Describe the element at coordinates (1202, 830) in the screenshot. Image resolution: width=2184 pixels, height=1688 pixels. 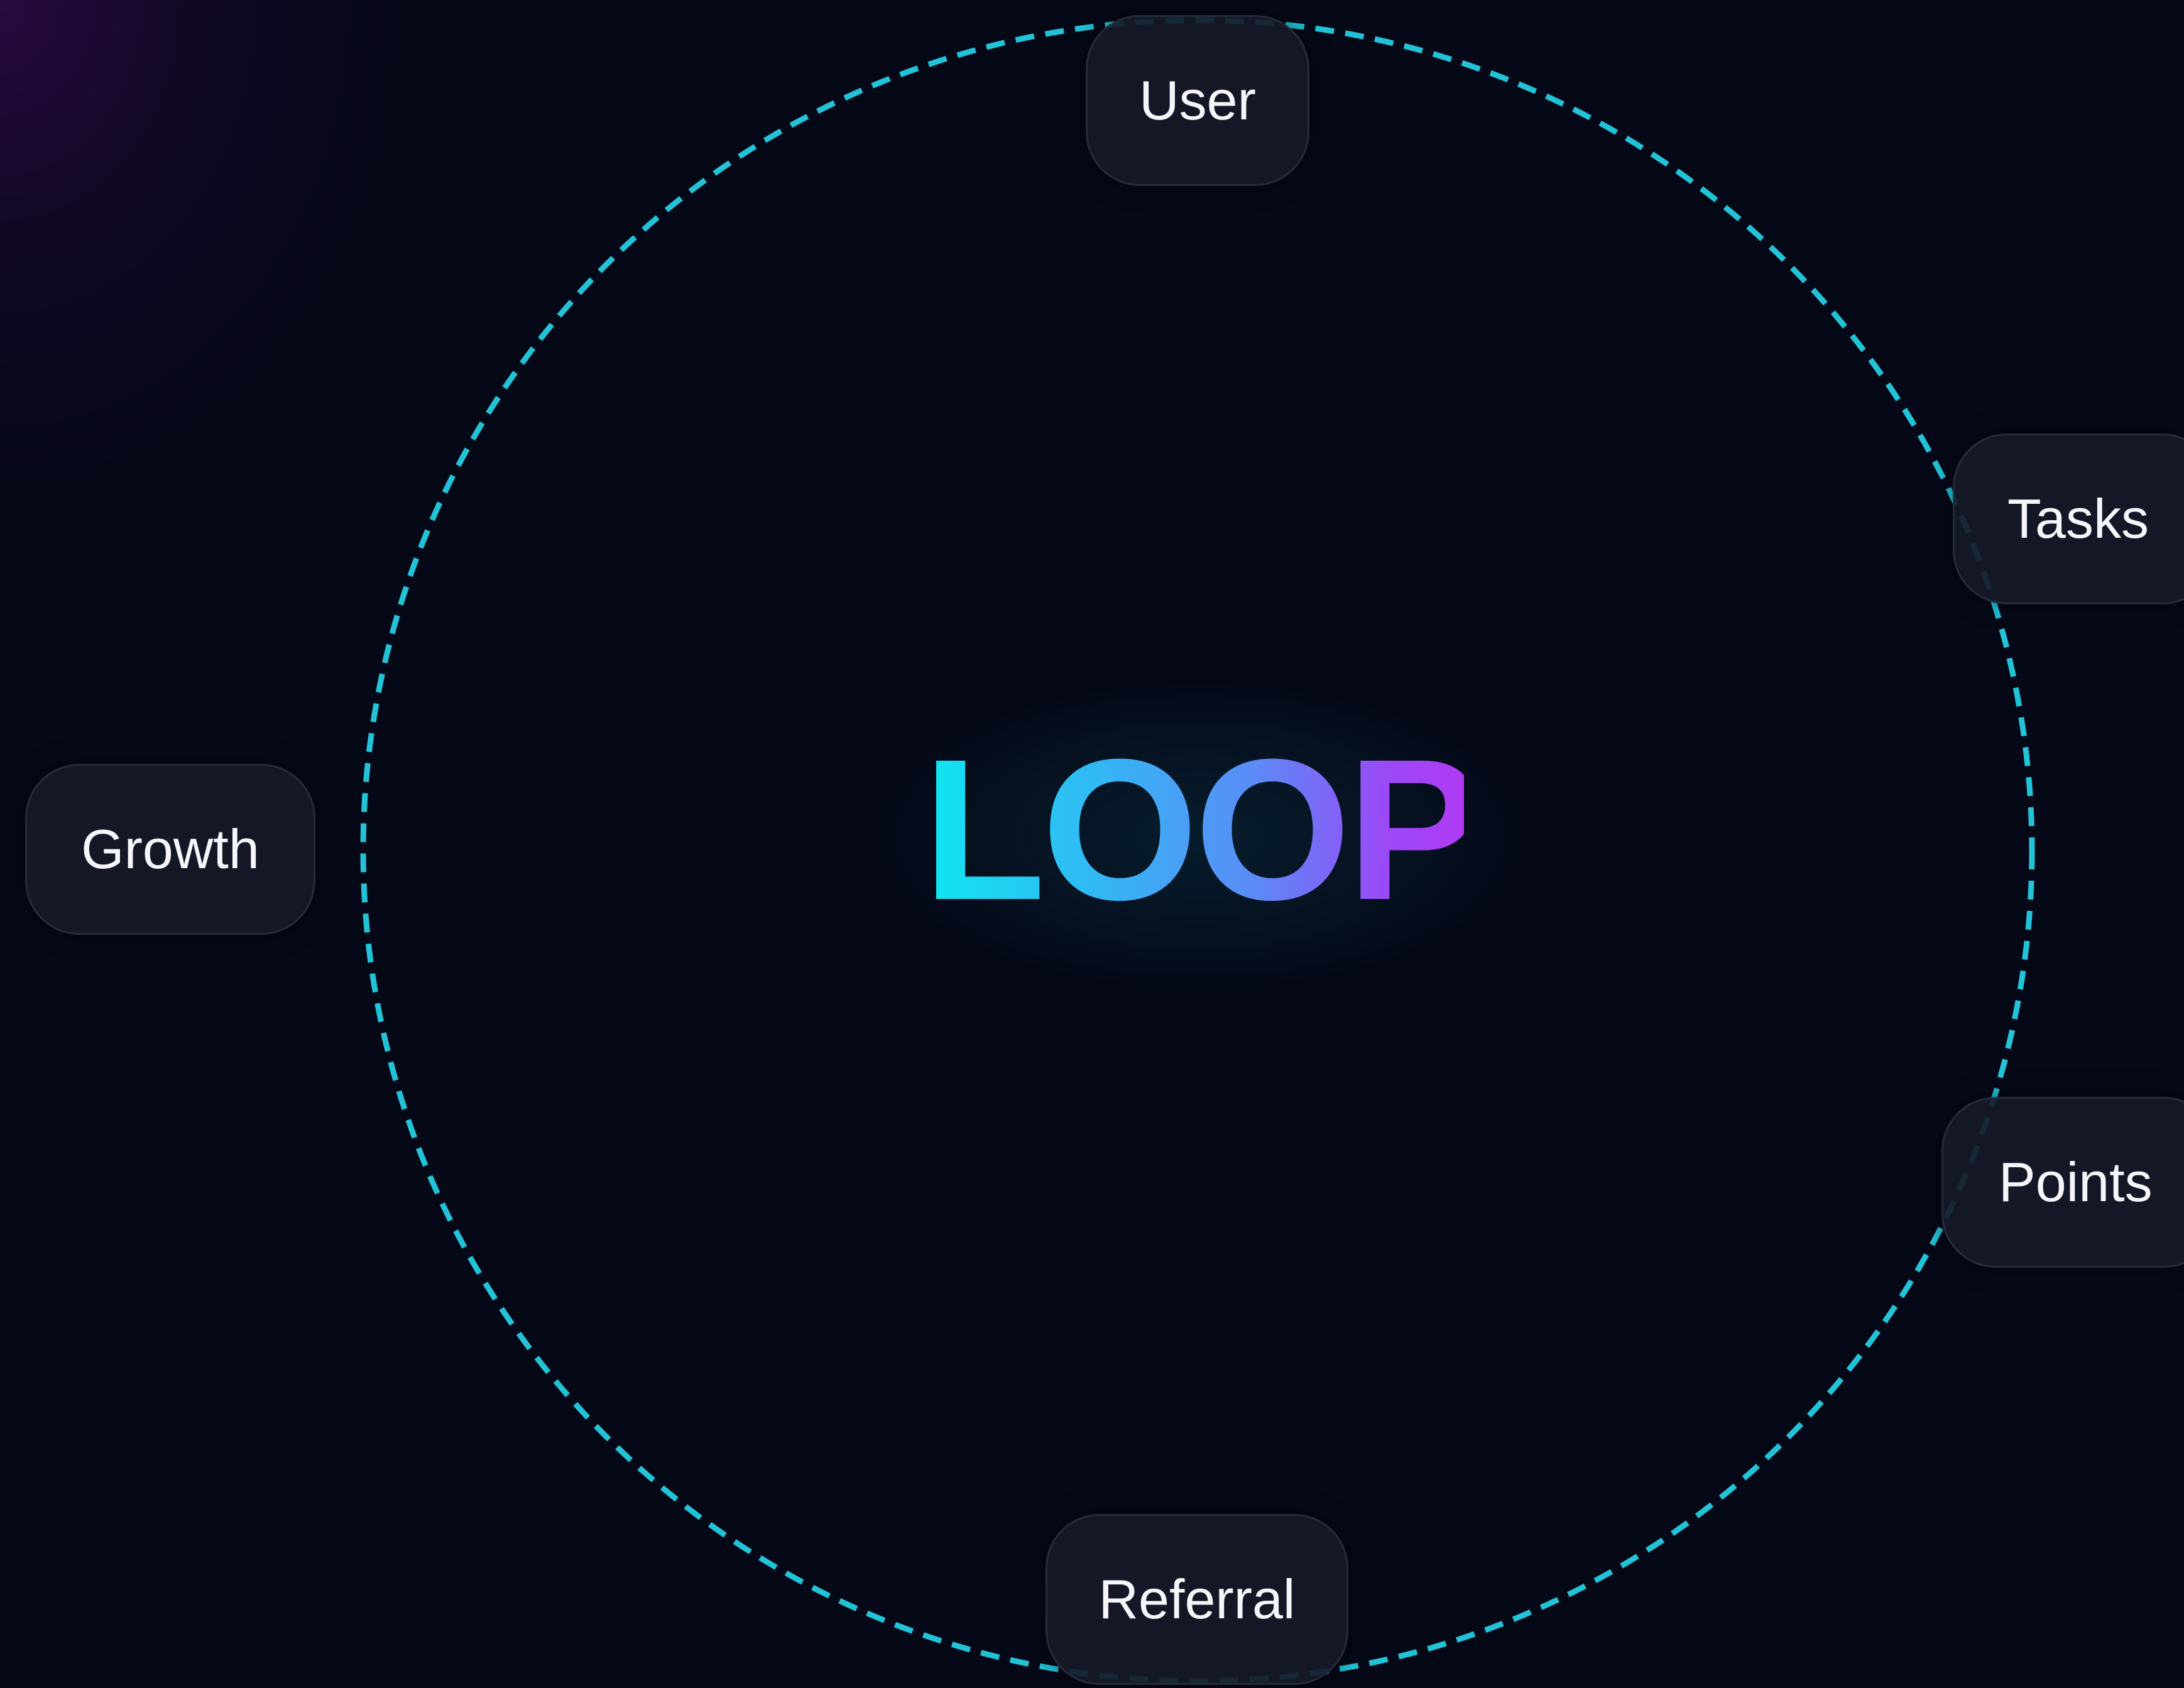
I see `loop-title: LOOP` at that location.